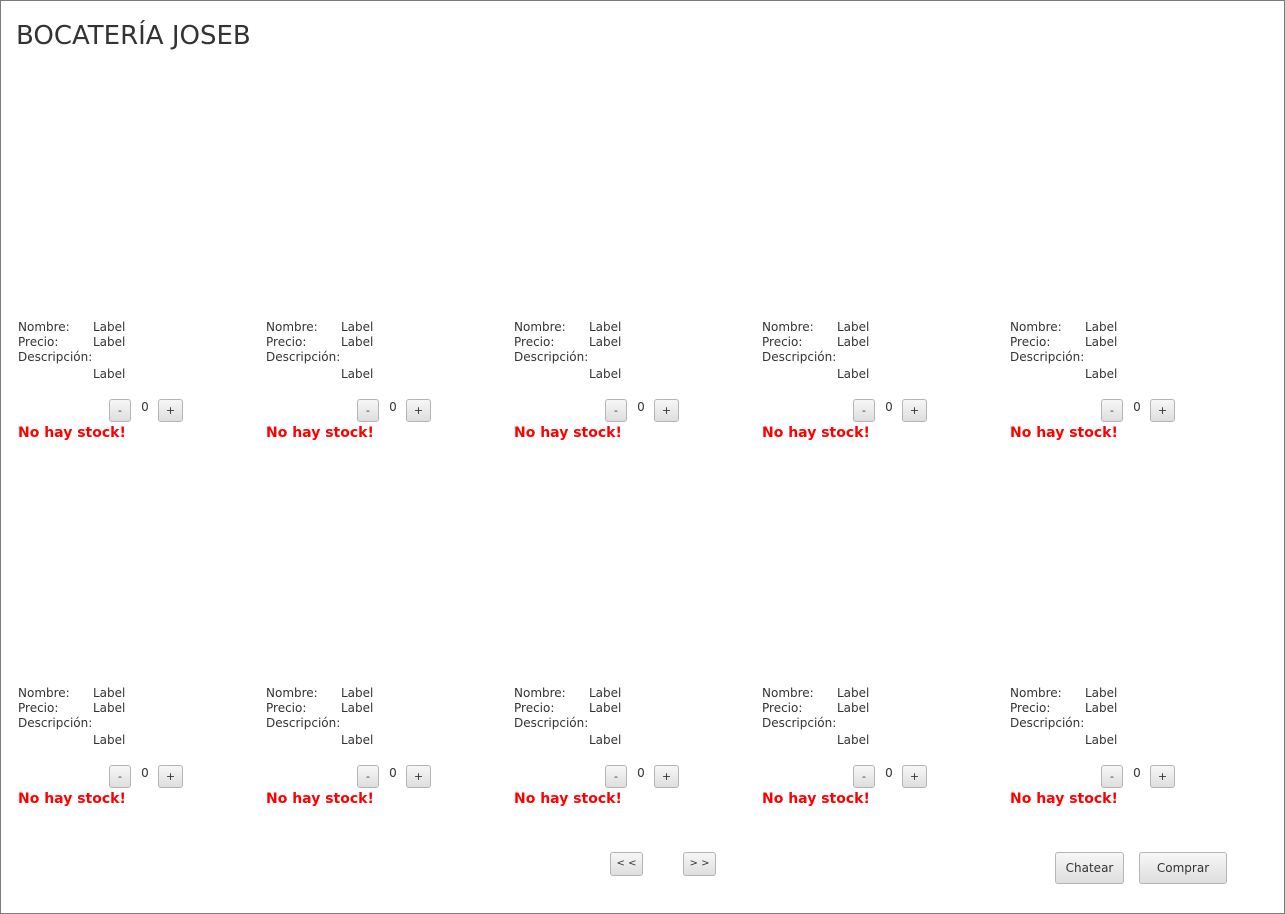  I want to click on app-title: BOCATERÍA JOSEB, so click(133, 36).